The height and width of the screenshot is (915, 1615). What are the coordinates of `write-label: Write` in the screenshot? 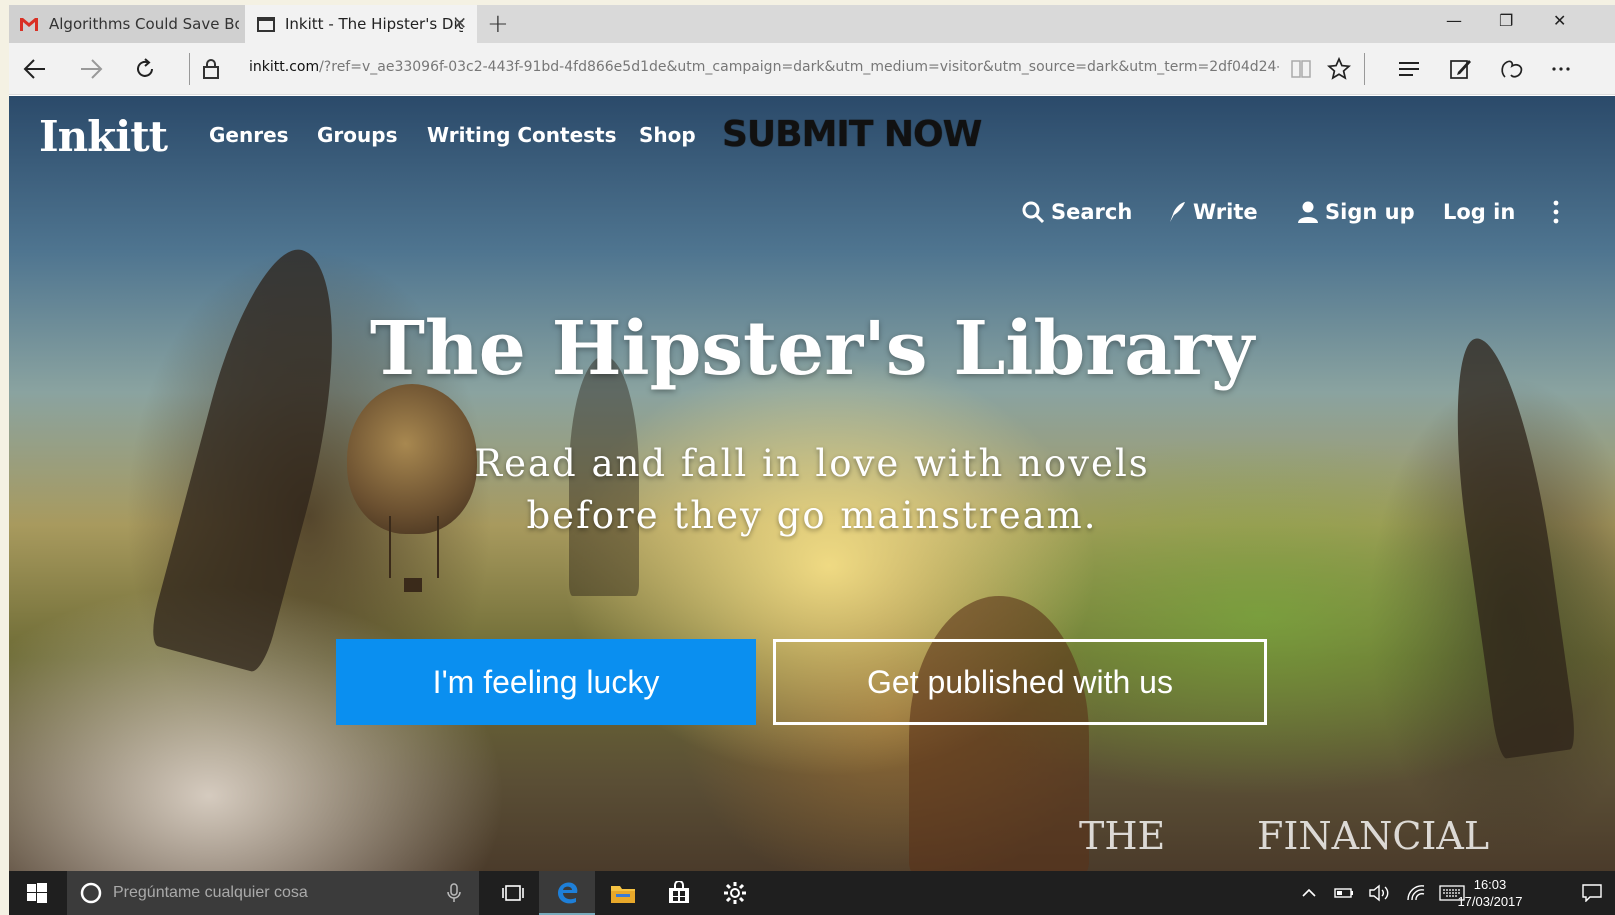 It's located at (1225, 212).